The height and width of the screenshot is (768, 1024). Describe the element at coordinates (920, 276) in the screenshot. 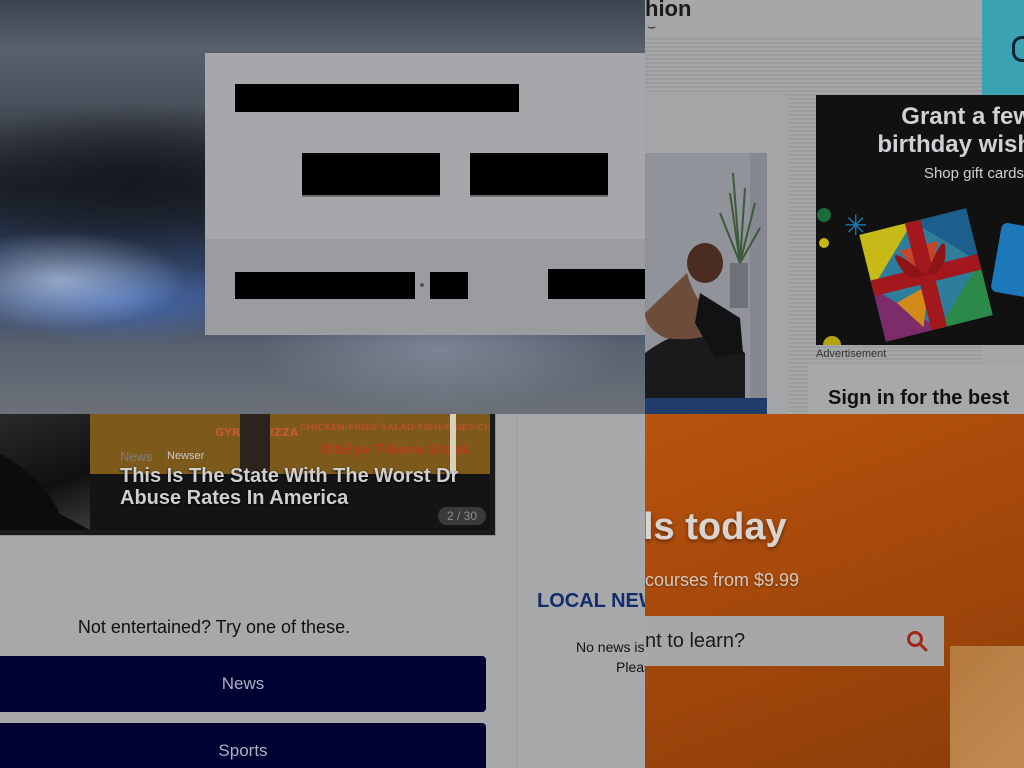

I see `gift-box-icon: ✳` at that location.